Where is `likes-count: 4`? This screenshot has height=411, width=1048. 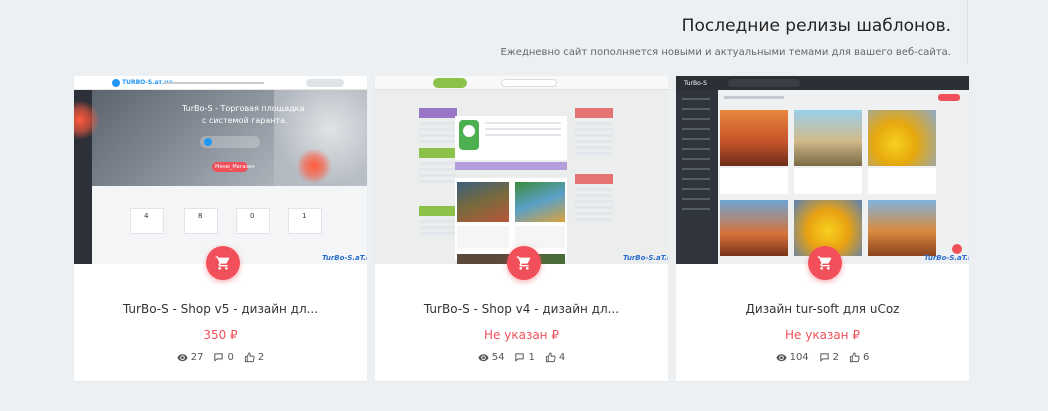 likes-count: 4 is located at coordinates (562, 357).